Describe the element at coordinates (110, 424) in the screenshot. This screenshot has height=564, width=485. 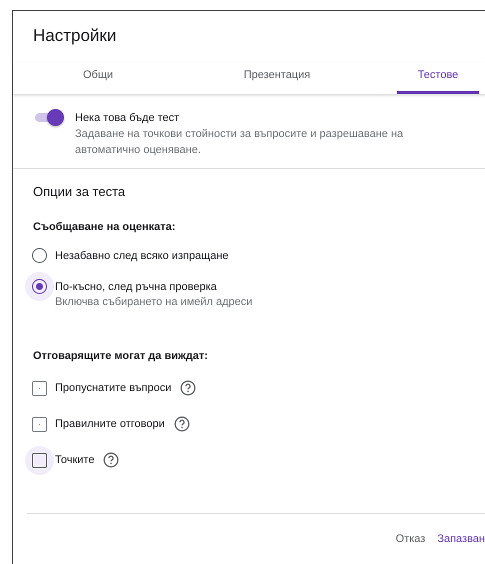
I see `option-label: Правилните отговори` at that location.